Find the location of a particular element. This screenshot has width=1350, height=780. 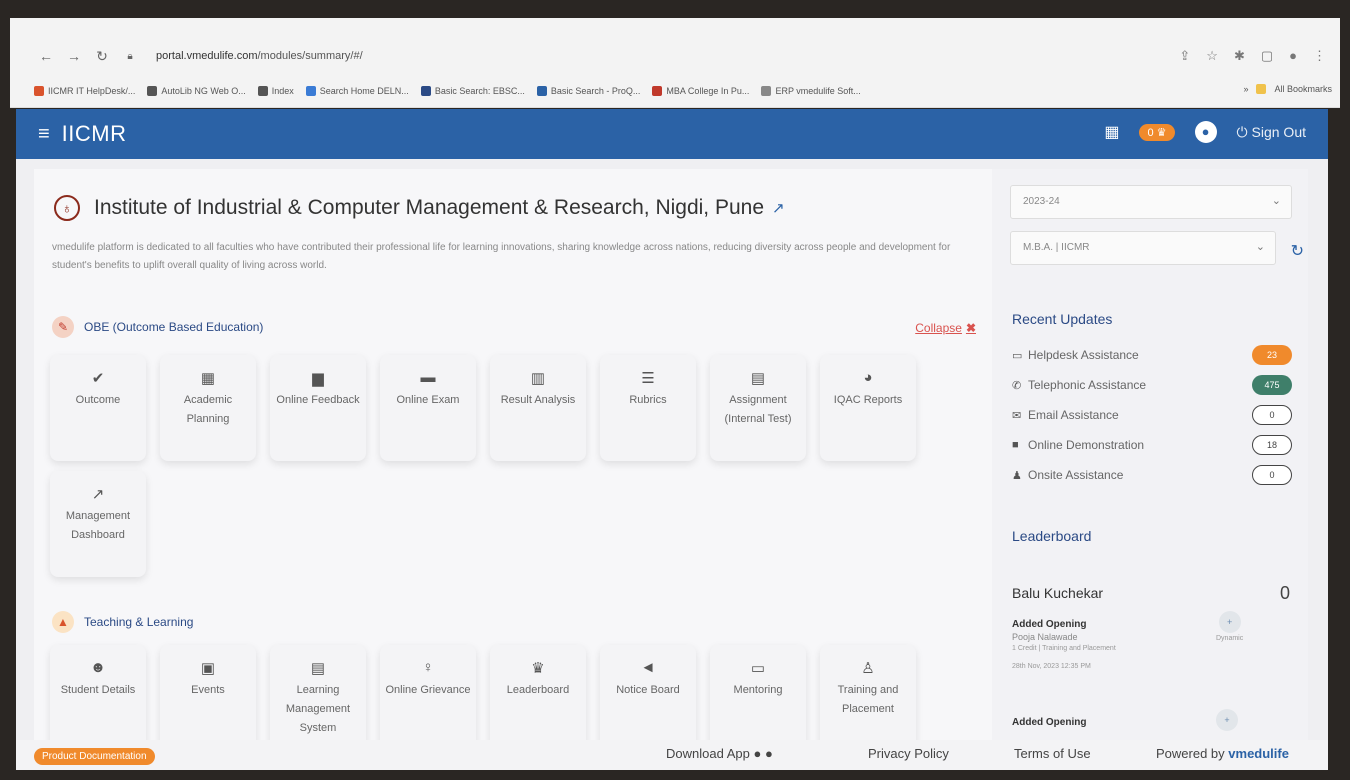

trophy-badge: 0 ♛ is located at coordinates (1157, 132).